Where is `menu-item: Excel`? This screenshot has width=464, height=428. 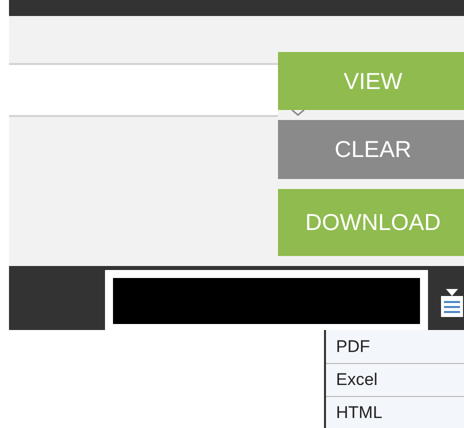 menu-item: Excel is located at coordinates (395, 379).